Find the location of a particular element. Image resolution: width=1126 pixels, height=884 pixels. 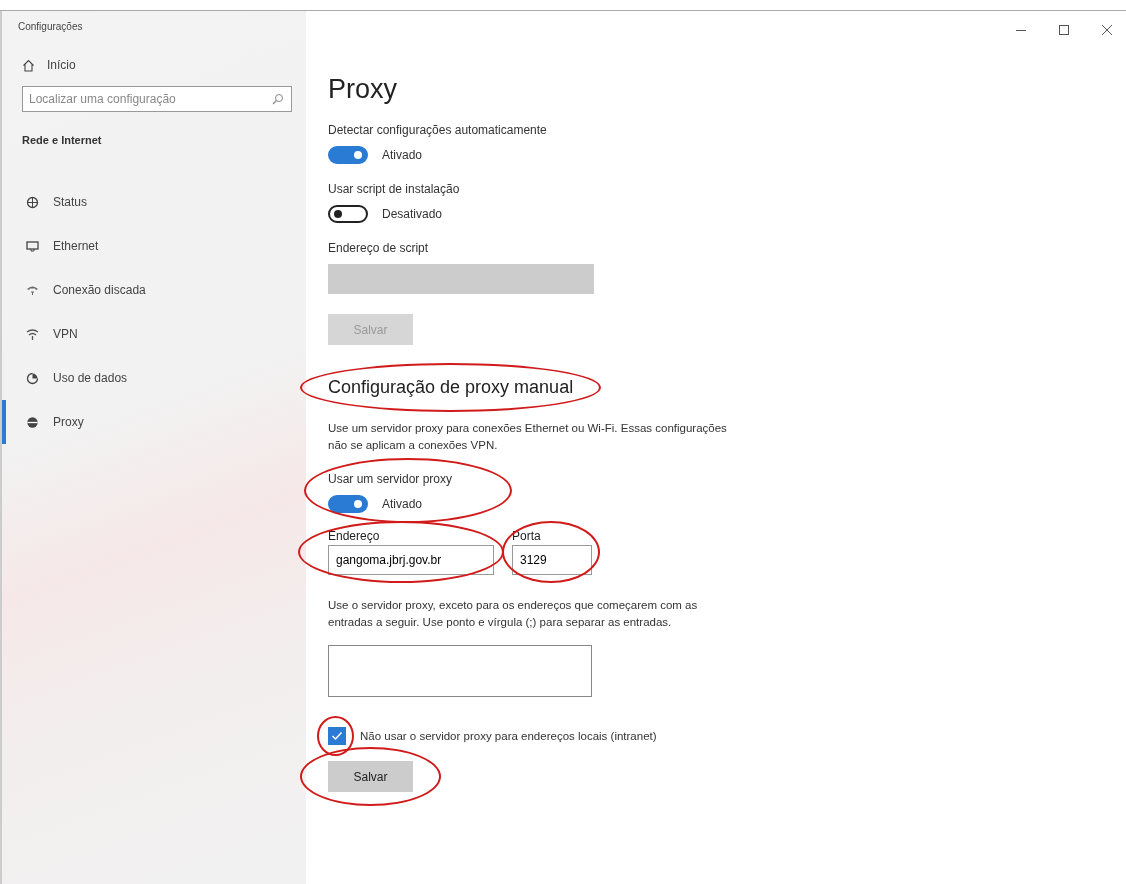

toggle-label: Usar um servidor proxy is located at coordinates (390, 479).